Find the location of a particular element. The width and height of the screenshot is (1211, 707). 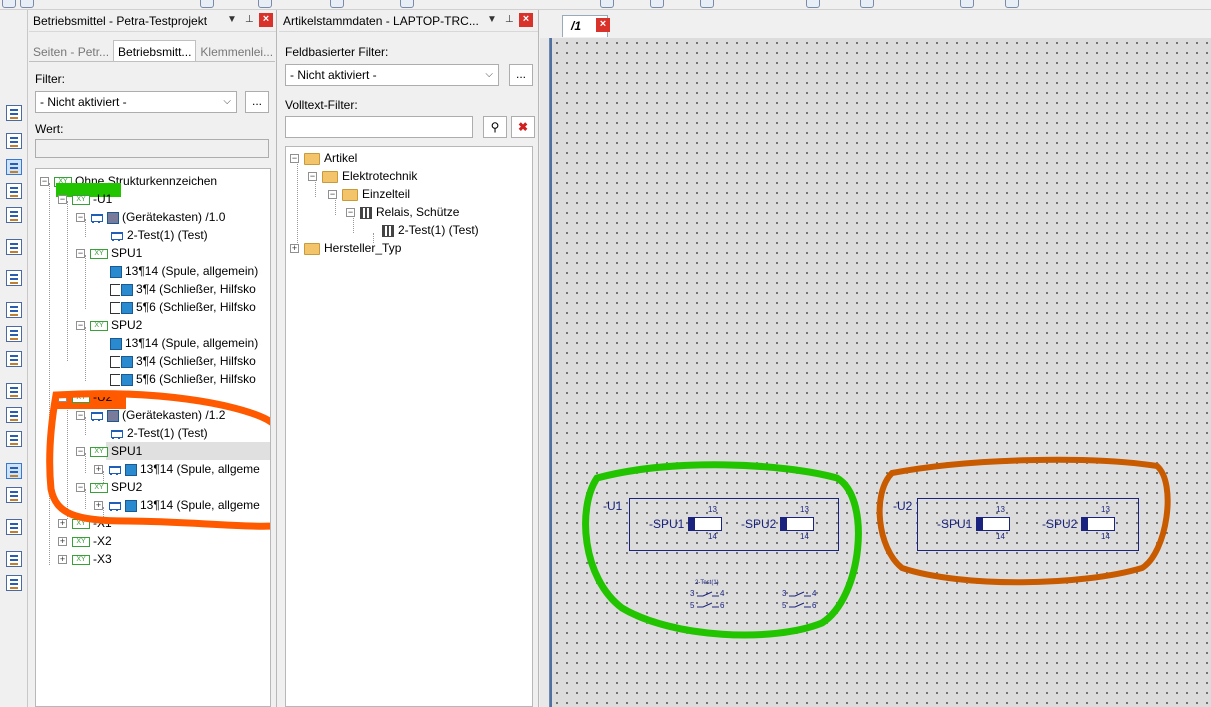

page-tab-label: /1 is located at coordinates (576, 26).